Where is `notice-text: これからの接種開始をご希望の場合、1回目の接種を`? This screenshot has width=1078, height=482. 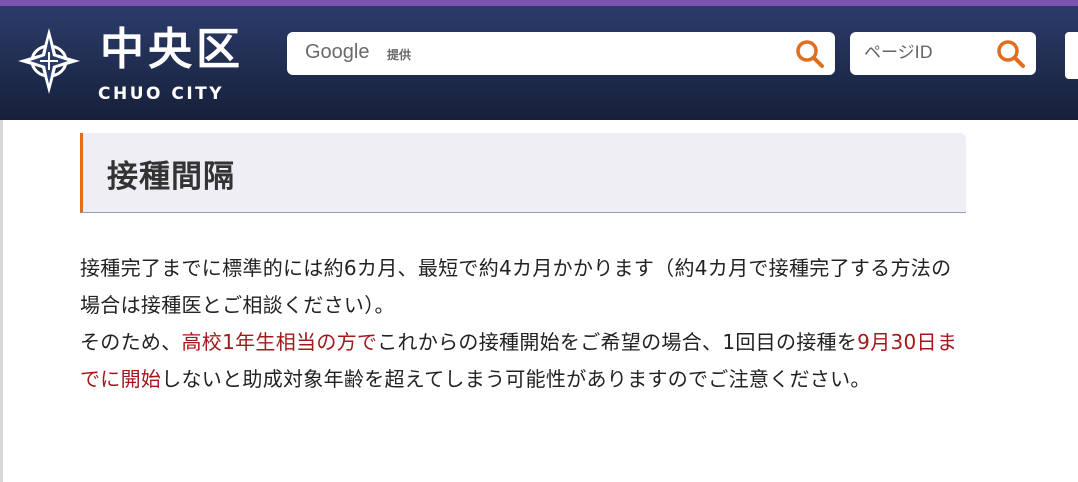 notice-text: これからの接種開始をご希望の場合、1回目の接種を is located at coordinates (617, 342).